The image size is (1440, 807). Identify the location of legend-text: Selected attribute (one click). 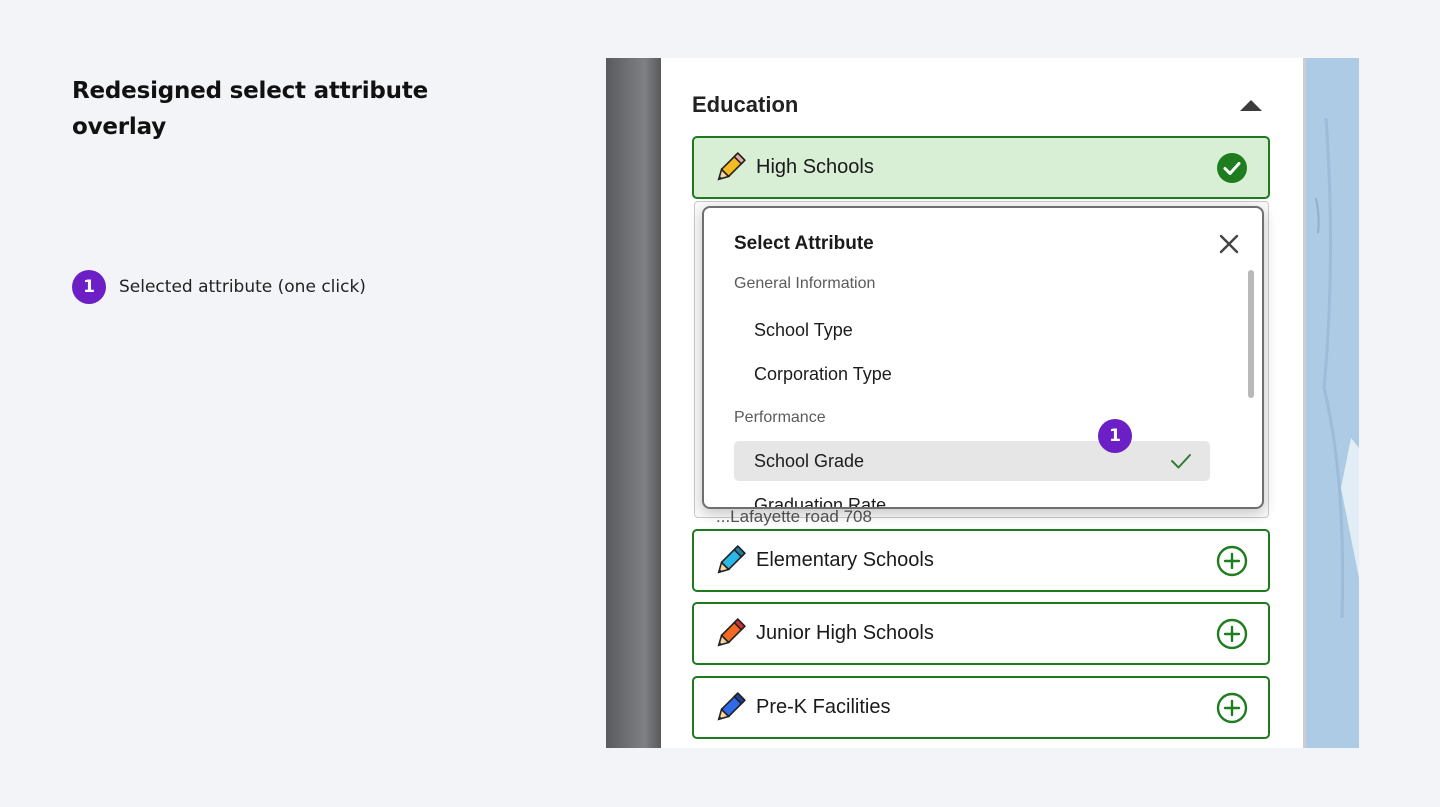
(242, 287).